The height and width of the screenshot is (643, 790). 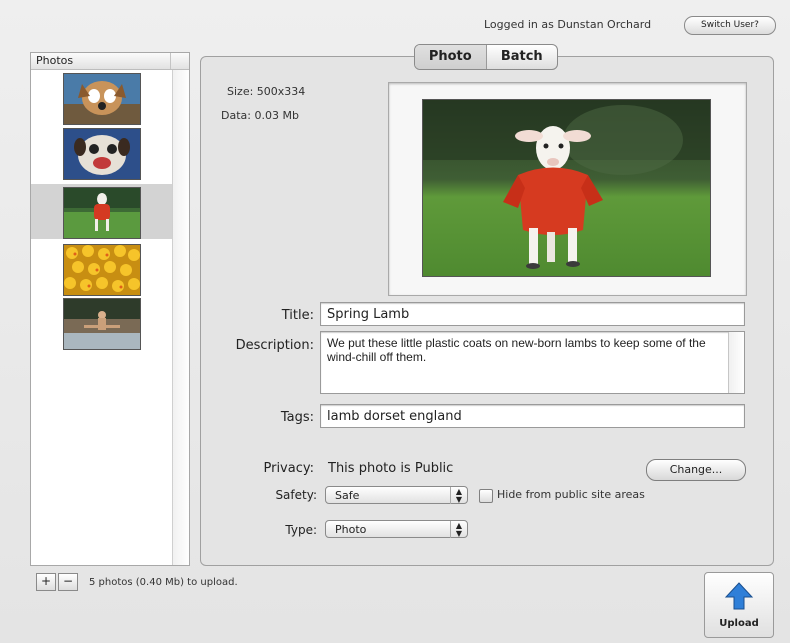 What do you see at coordinates (68, 582) in the screenshot?
I see `remove-photo-button: −` at bounding box center [68, 582].